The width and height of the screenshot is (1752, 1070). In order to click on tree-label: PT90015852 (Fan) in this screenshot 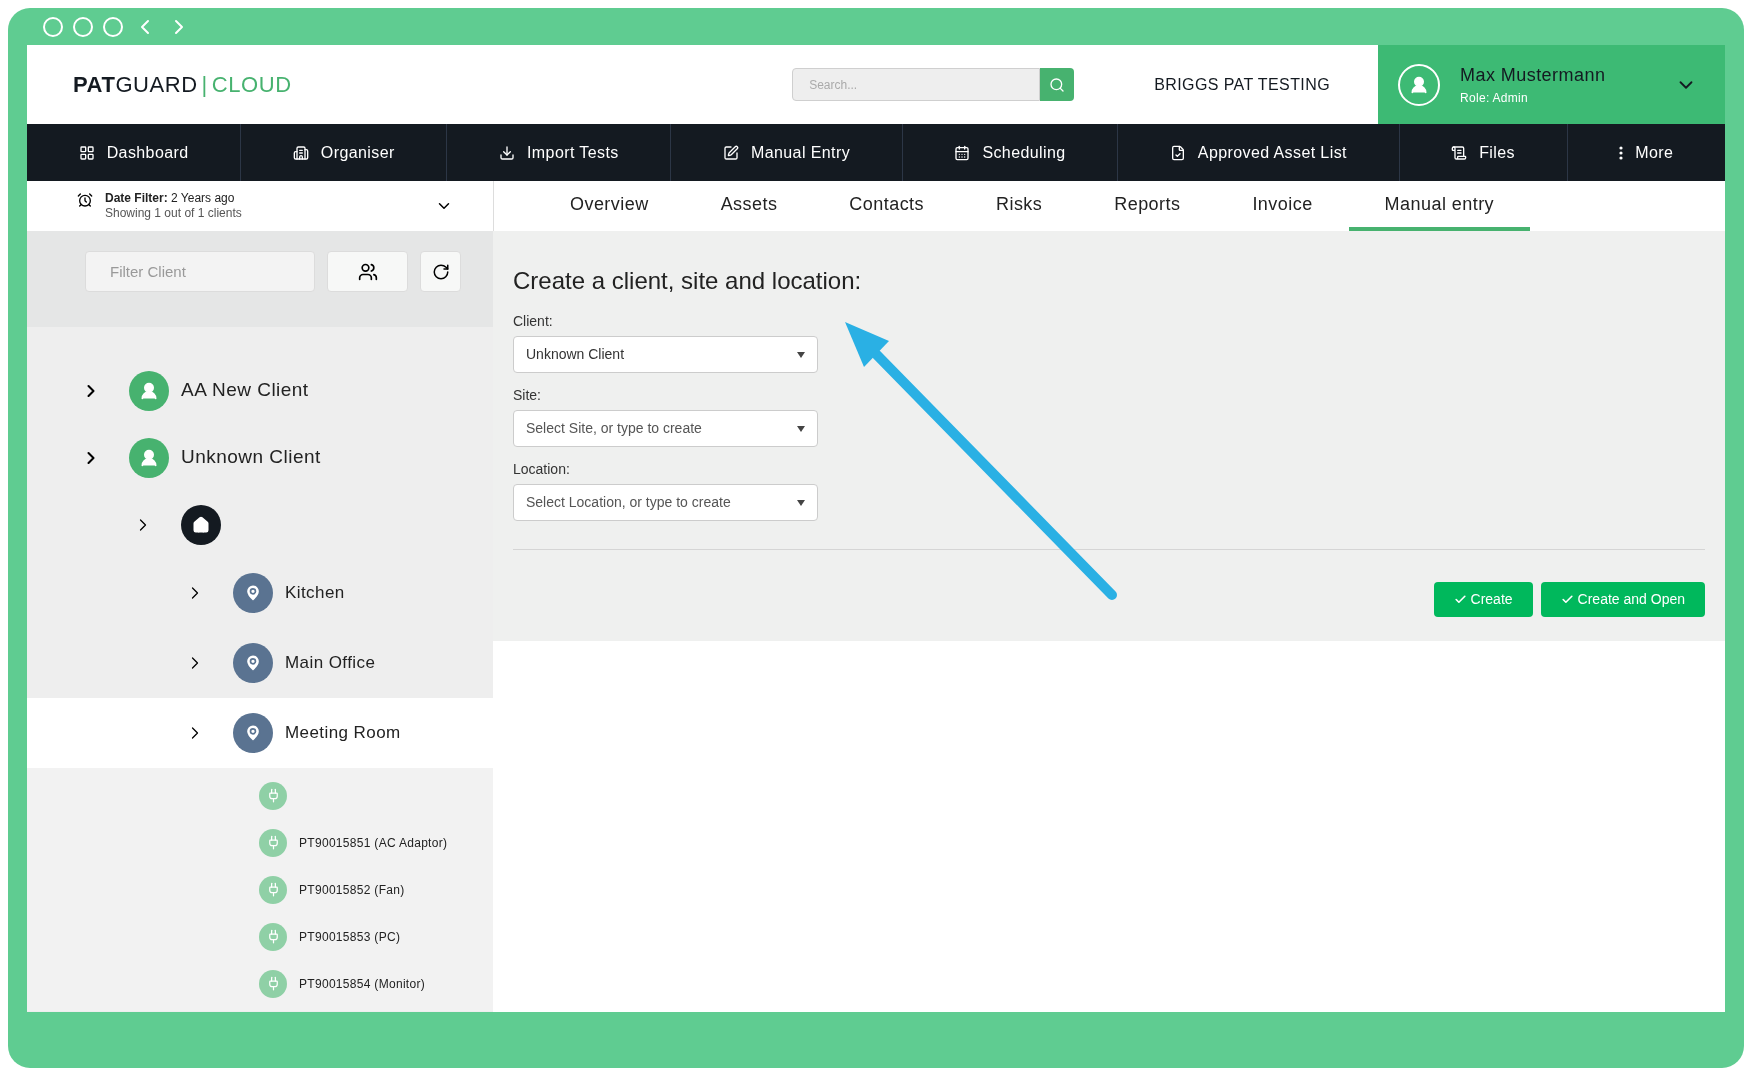, I will do `click(352, 890)`.